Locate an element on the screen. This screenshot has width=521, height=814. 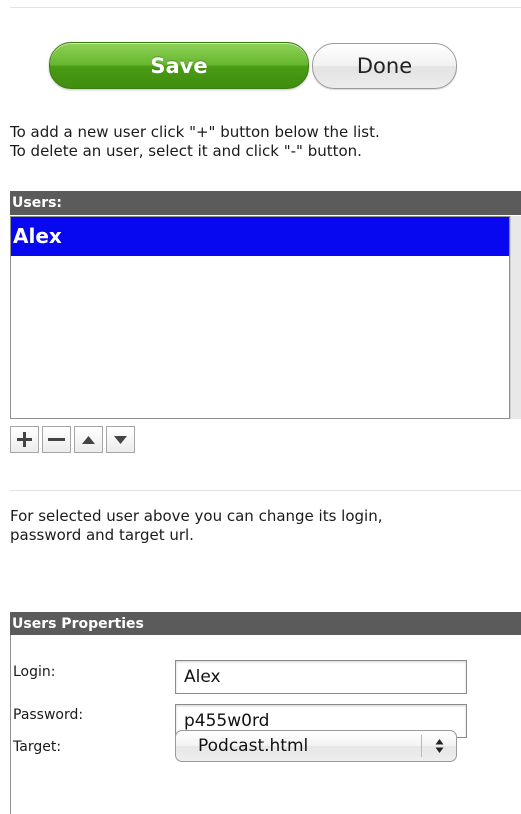
target-select-value: Podcast.html is located at coordinates (253, 746).